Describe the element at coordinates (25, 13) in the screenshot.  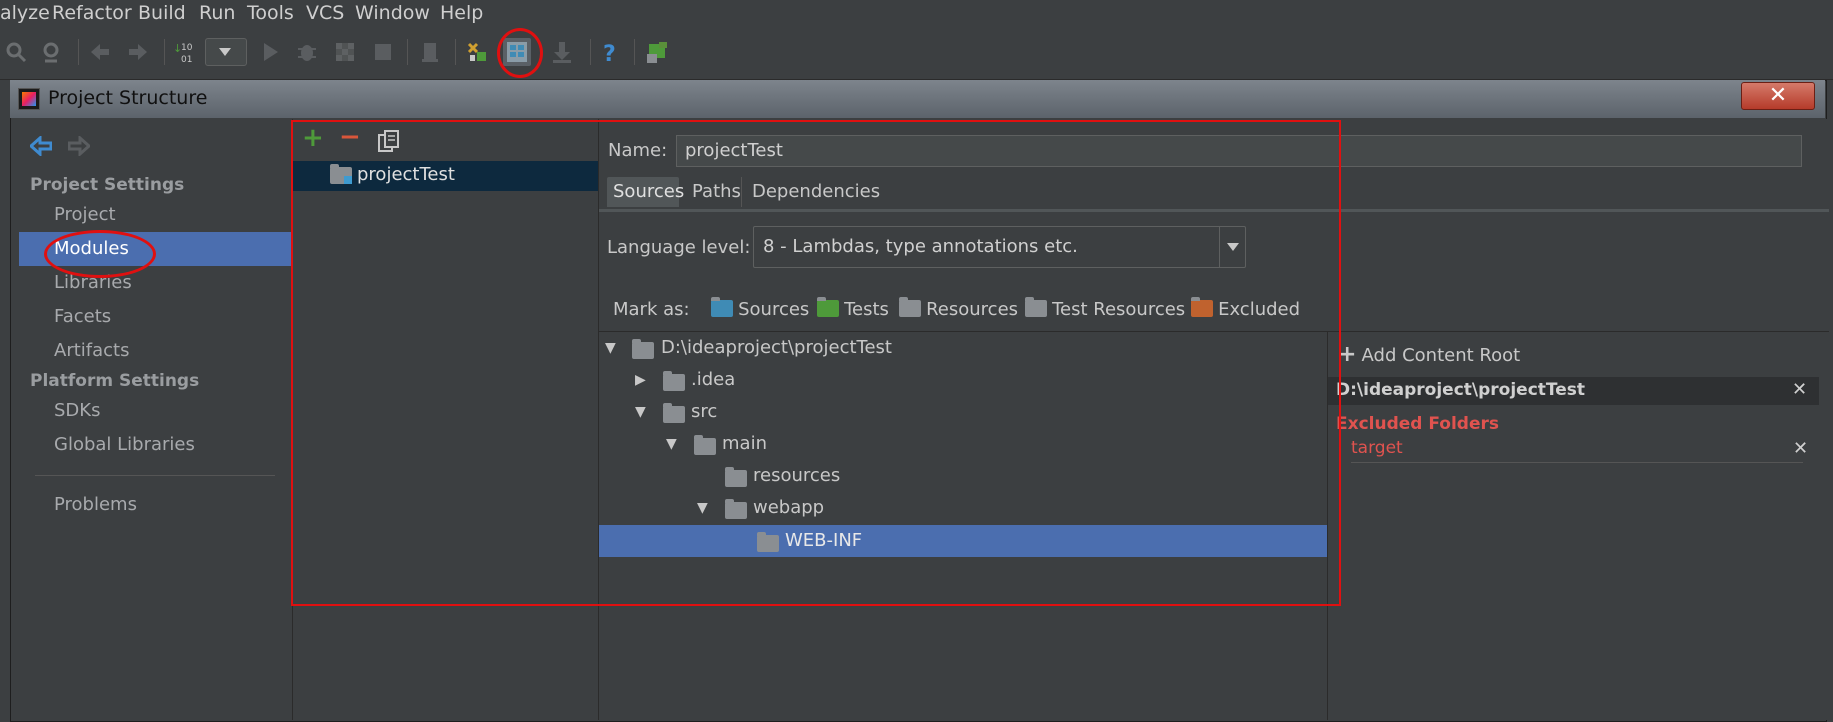
I see `menu-analyze: alyze` at that location.